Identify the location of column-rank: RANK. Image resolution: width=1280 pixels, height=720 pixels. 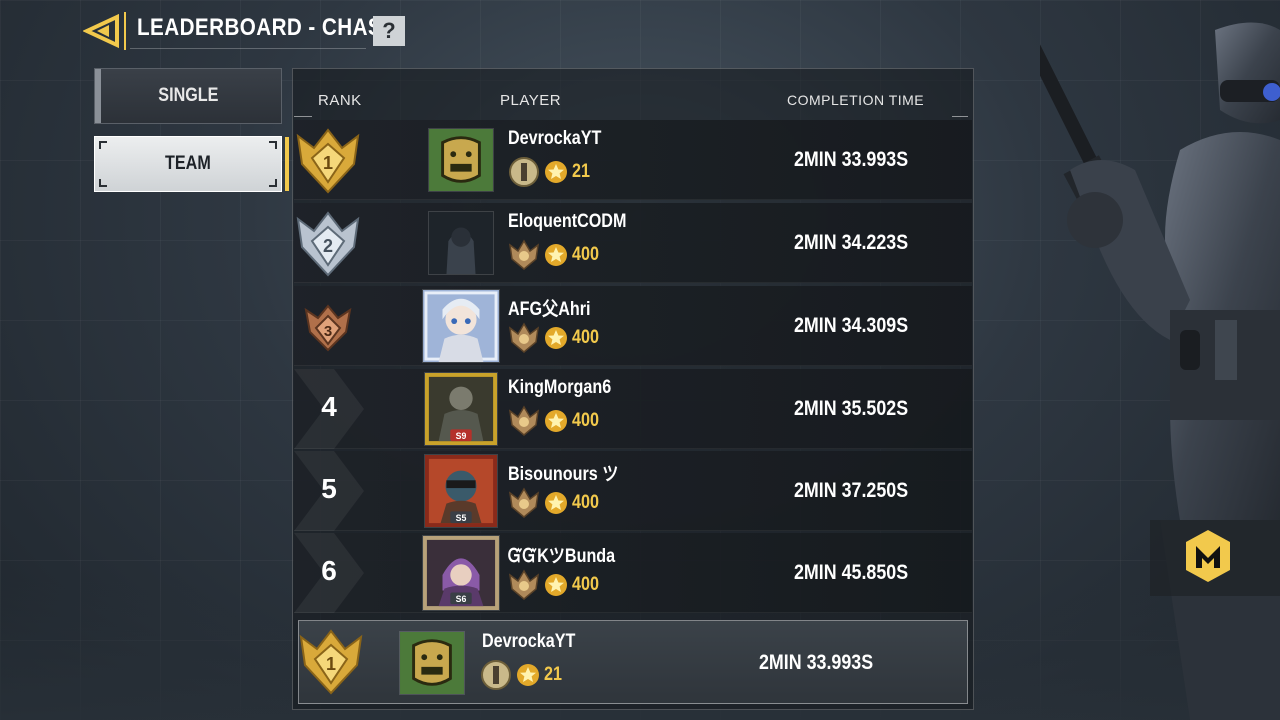
(340, 100).